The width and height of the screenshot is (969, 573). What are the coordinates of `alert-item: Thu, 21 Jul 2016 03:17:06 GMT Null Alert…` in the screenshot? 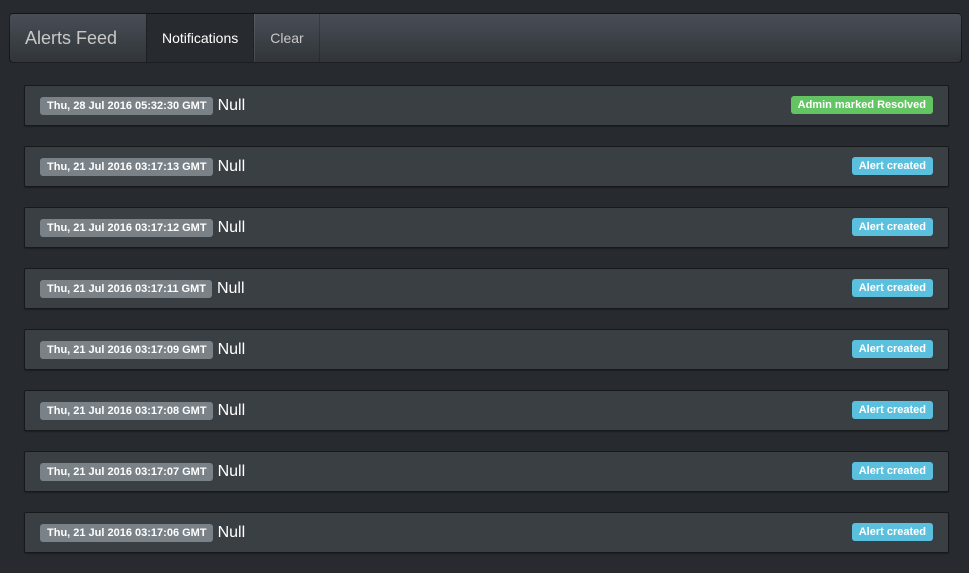 It's located at (486, 532).